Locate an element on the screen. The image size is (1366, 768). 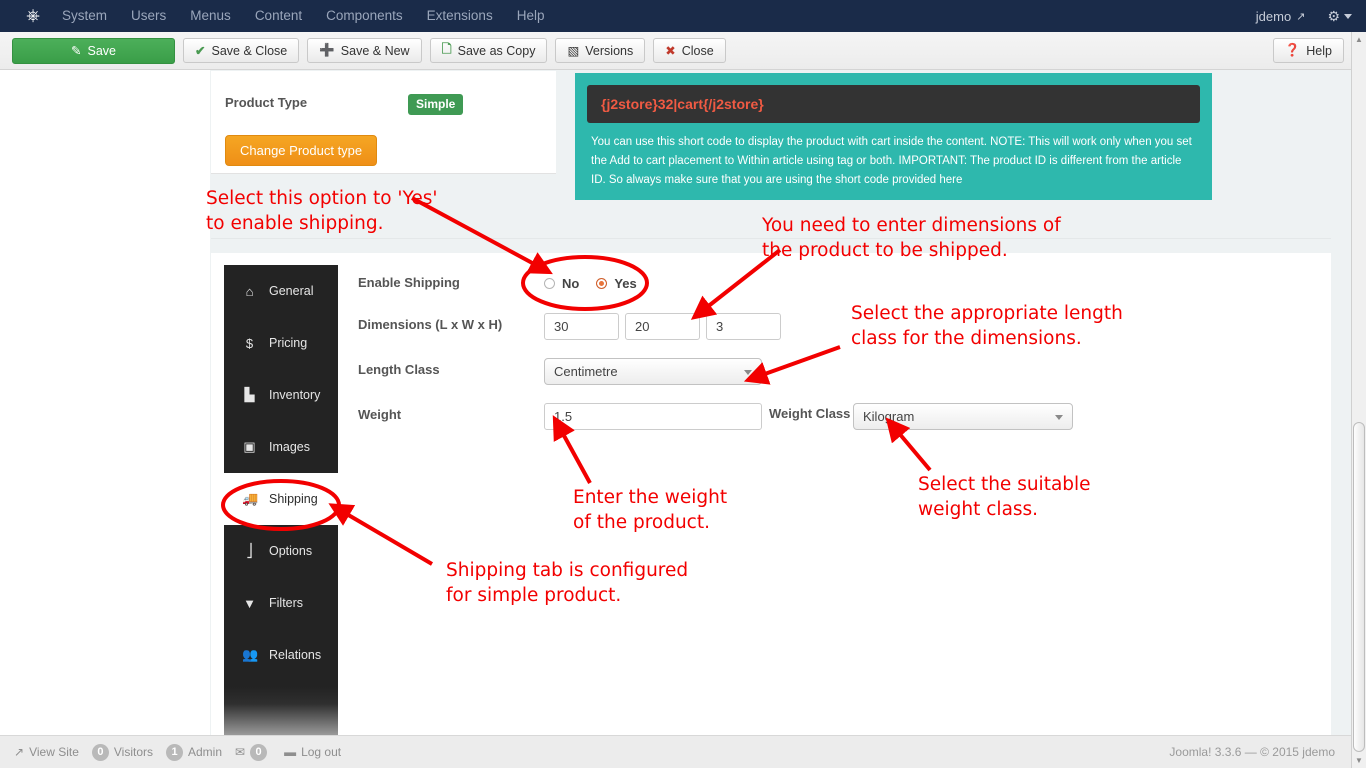
user-name-label: jdemo is located at coordinates (1273, 16).